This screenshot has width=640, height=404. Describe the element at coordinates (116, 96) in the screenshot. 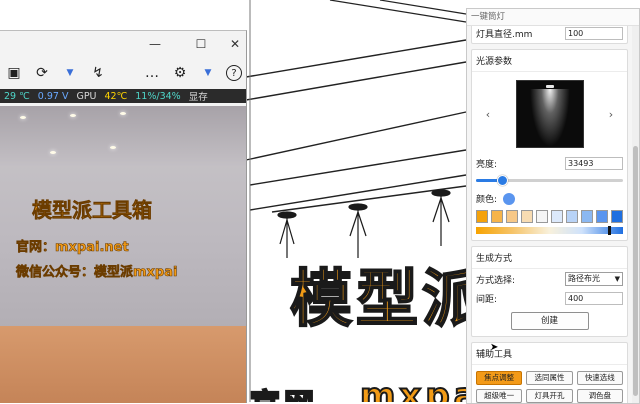

I see `gpu-temp: 42℃` at that location.